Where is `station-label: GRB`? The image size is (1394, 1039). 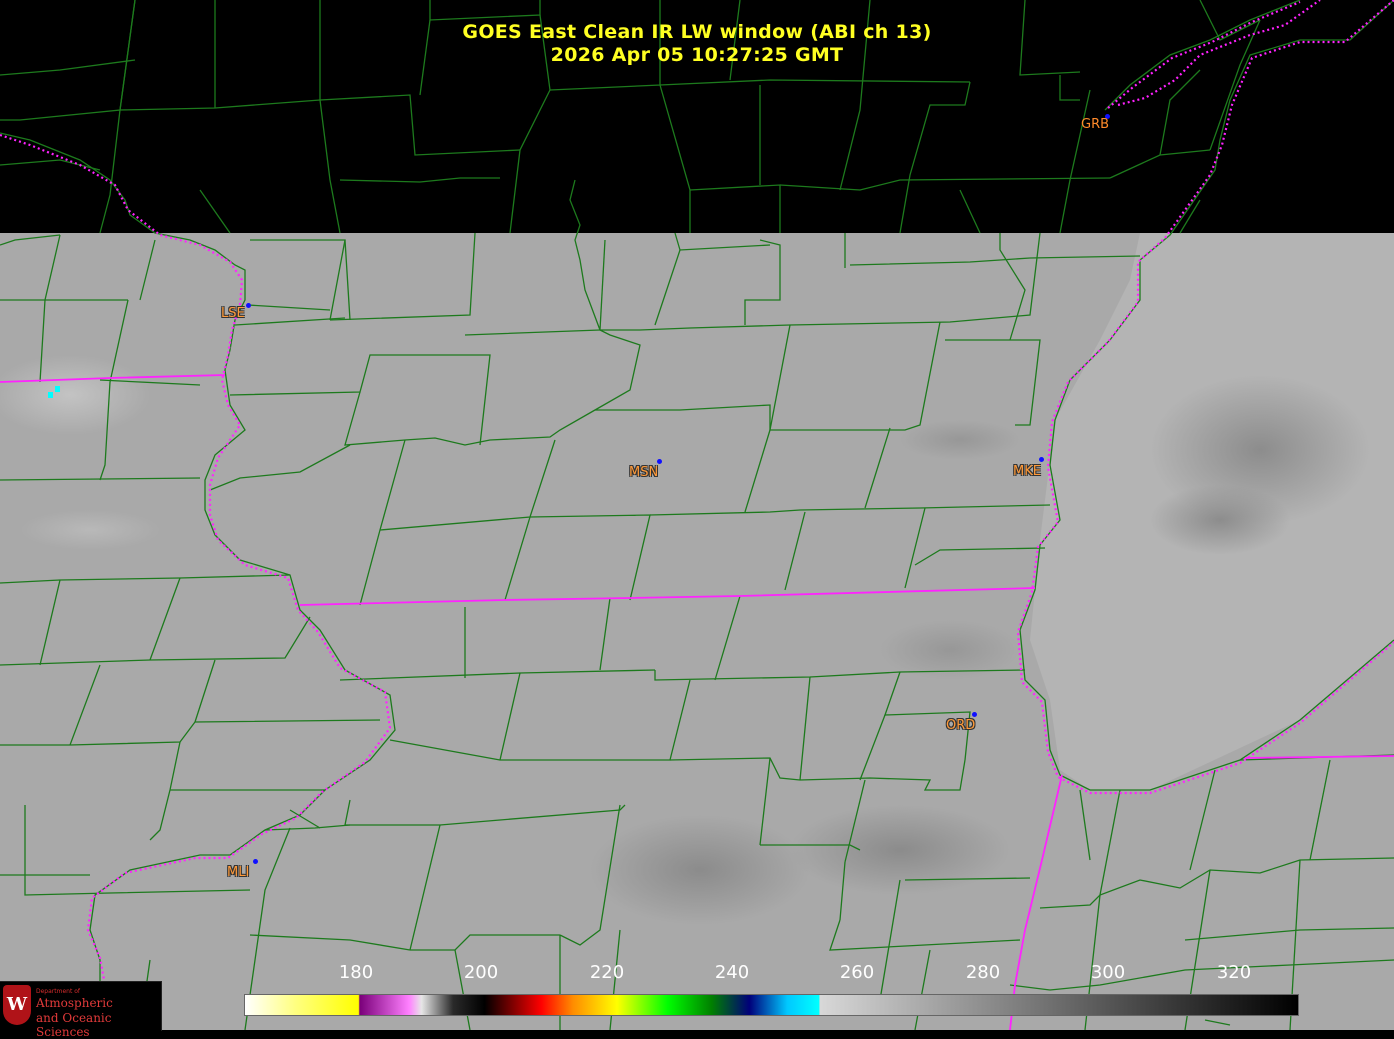 station-label: GRB is located at coordinates (1095, 124).